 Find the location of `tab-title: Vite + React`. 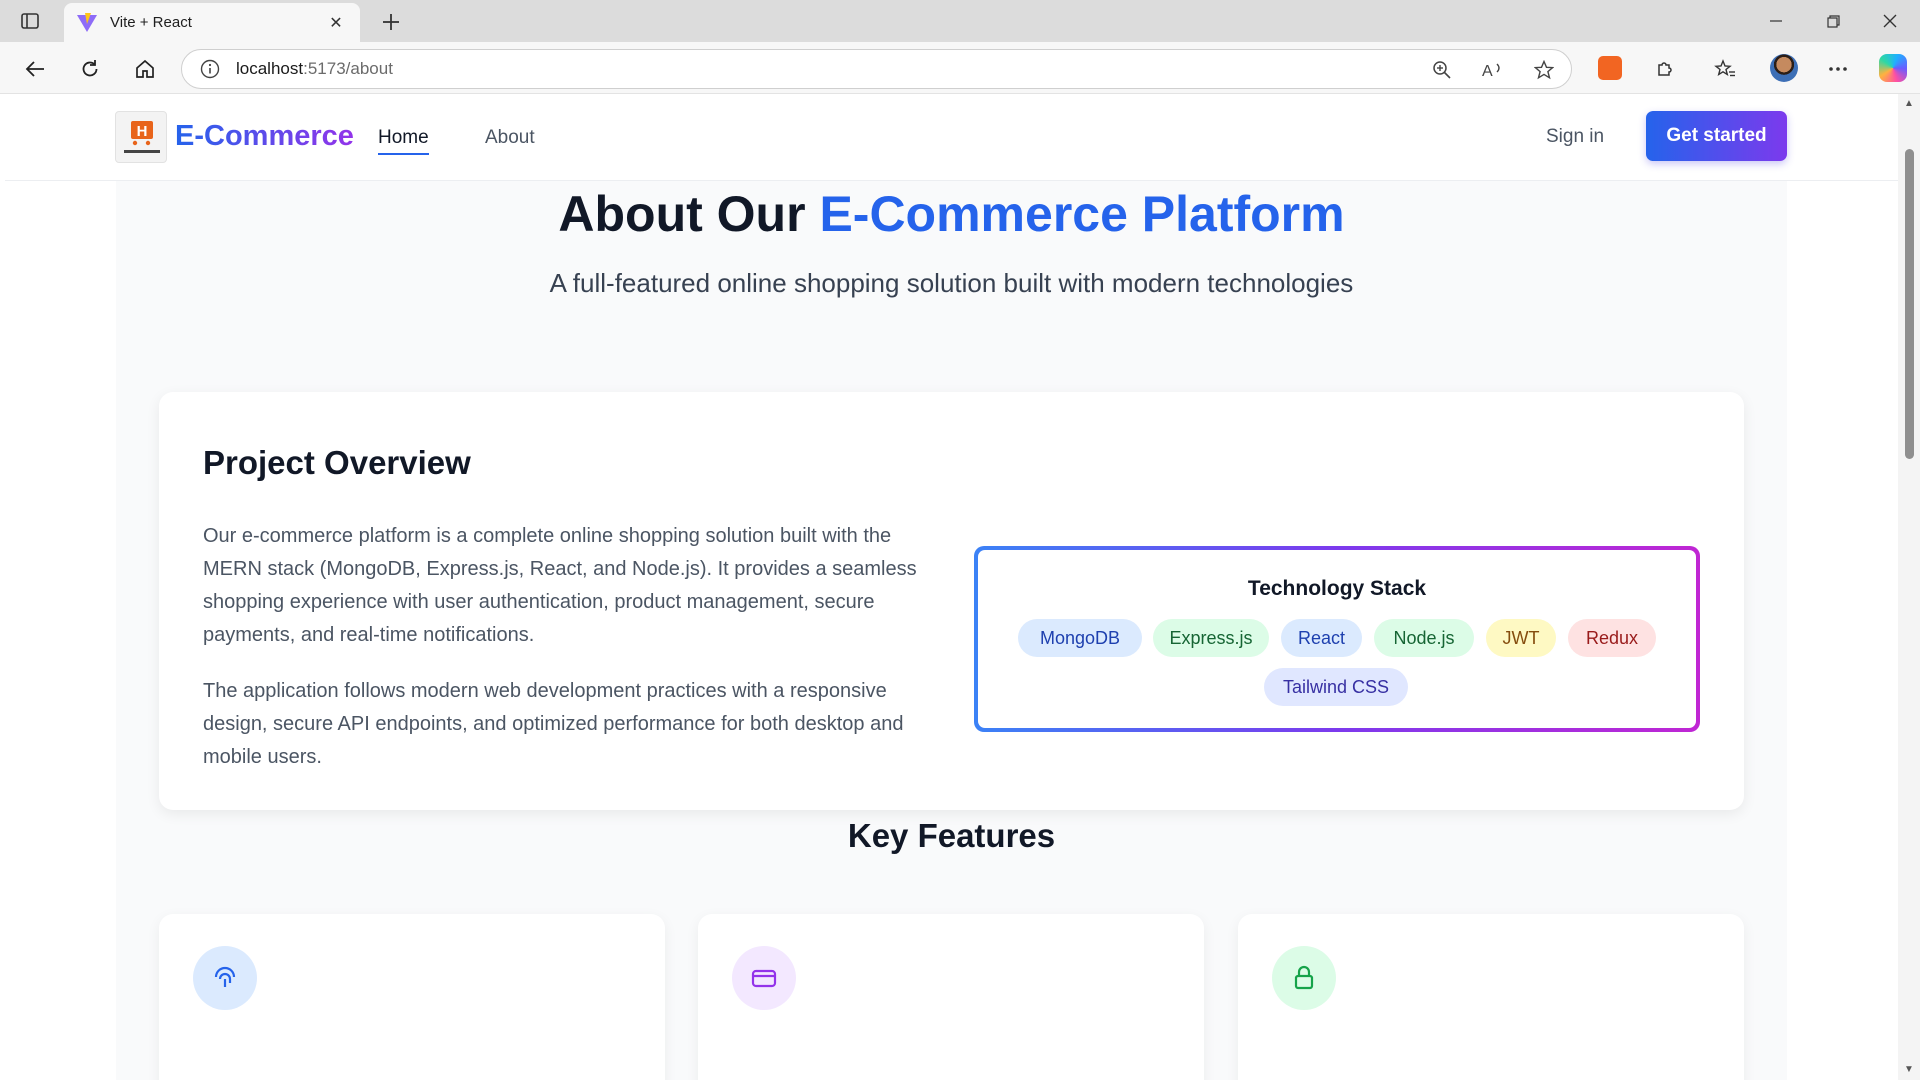

tab-title: Vite + React is located at coordinates (151, 22).